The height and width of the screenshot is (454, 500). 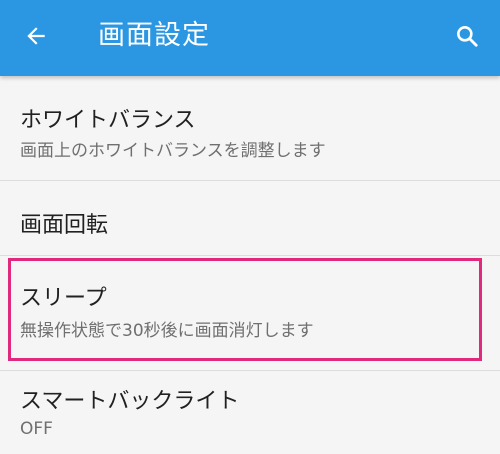 I want to click on back-button, so click(x=36, y=36).